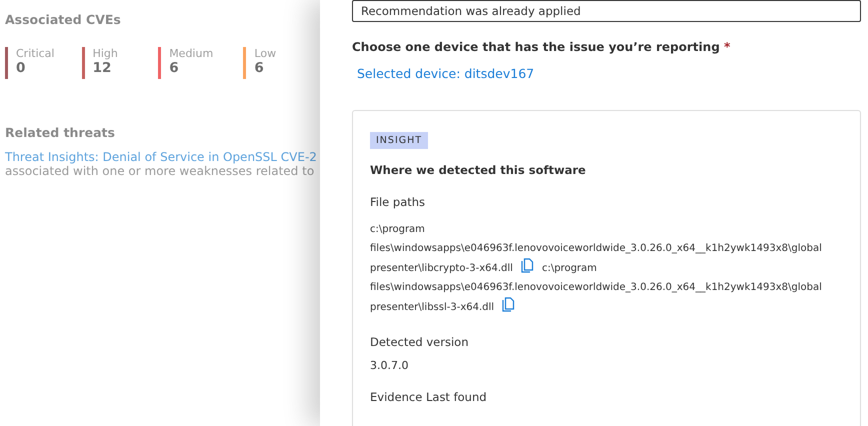  Describe the element at coordinates (441, 268) in the screenshot. I see `file-path: presenter\libcrypto-3-x64.dll` at that location.